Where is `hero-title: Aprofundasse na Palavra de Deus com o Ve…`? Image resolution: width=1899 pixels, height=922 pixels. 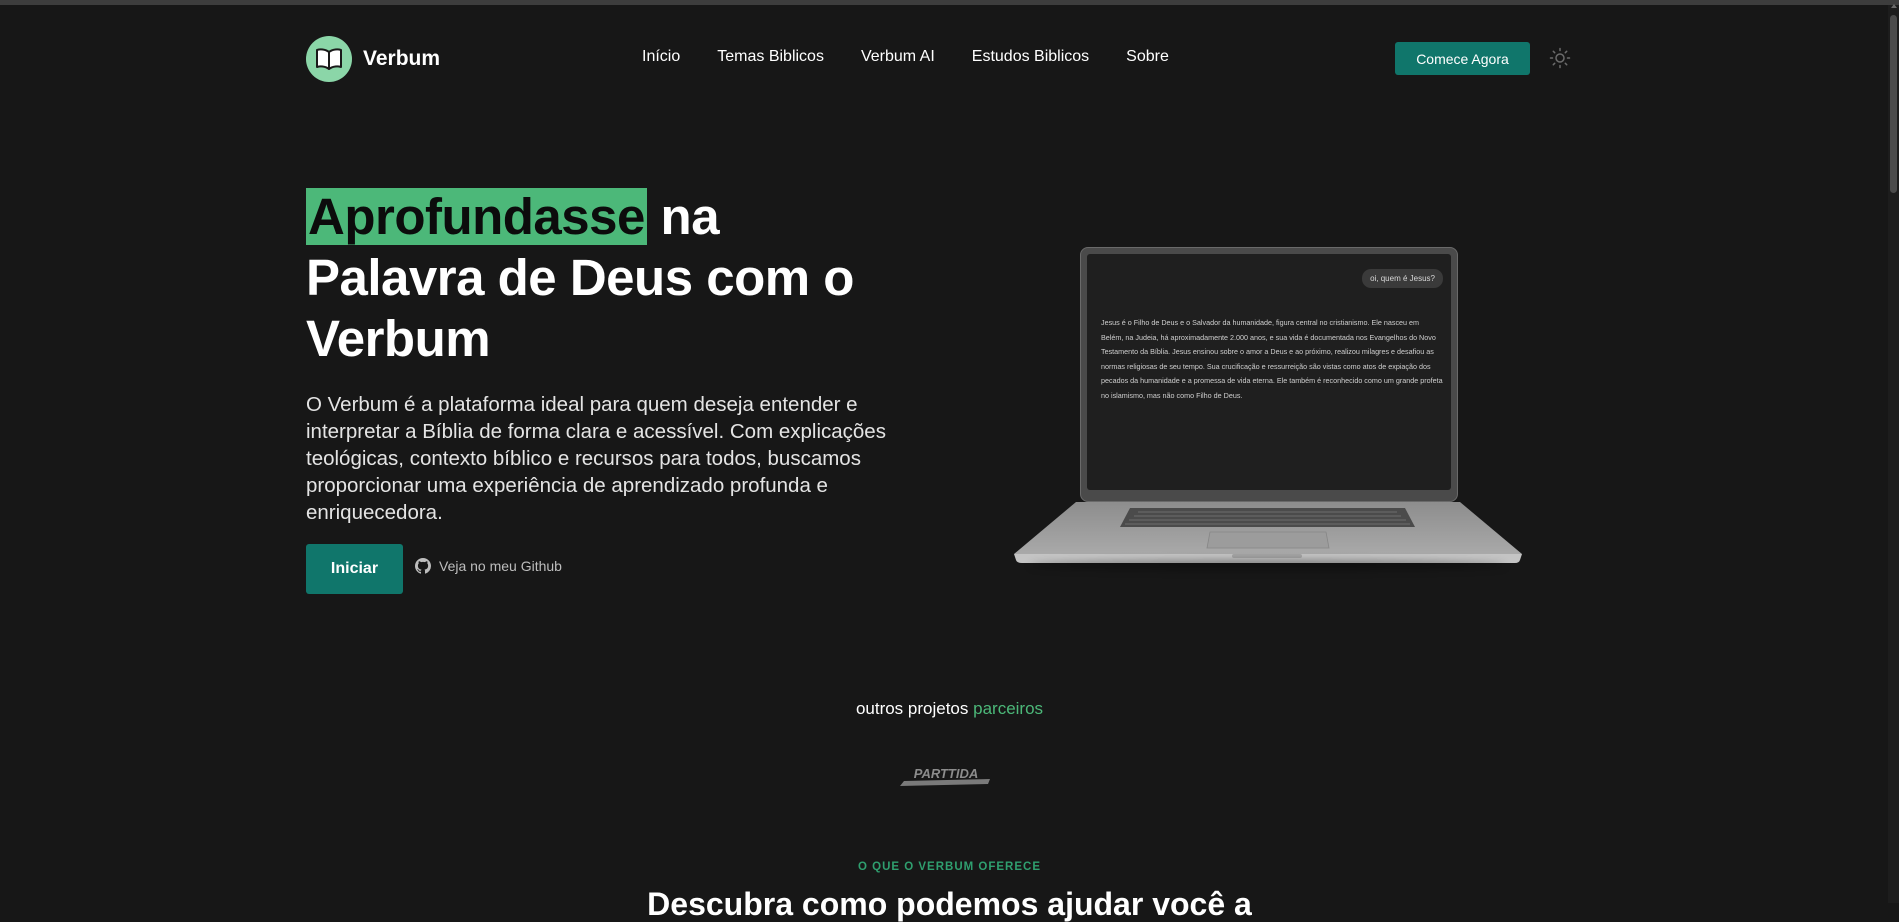 hero-title: Aprofundasse na Palavra de Deus com o Ve… is located at coordinates (586, 277).